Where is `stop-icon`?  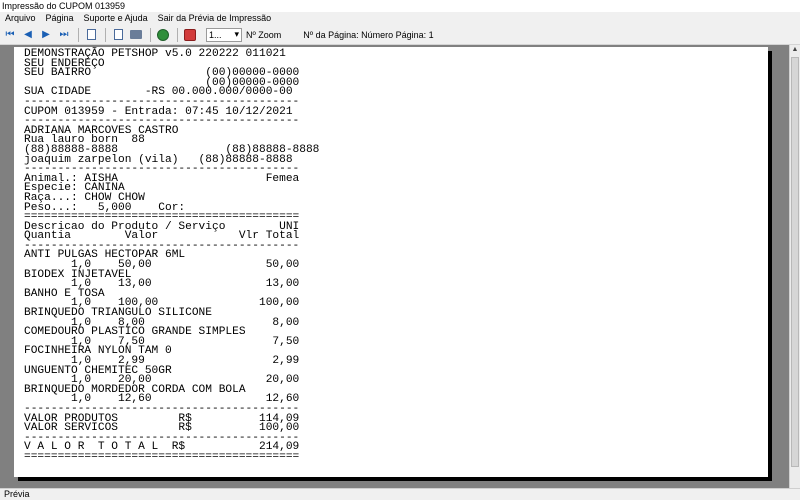 stop-icon is located at coordinates (190, 35).